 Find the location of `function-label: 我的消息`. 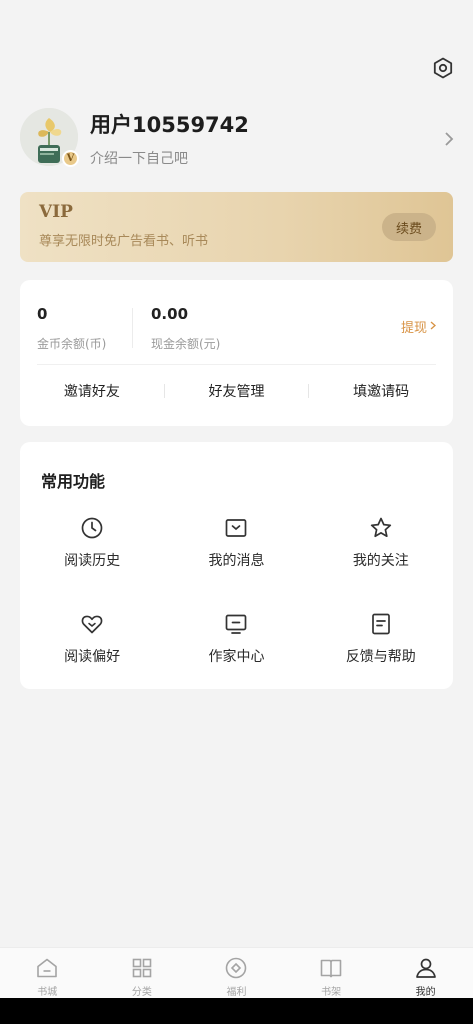

function-label: 我的消息 is located at coordinates (236, 561).